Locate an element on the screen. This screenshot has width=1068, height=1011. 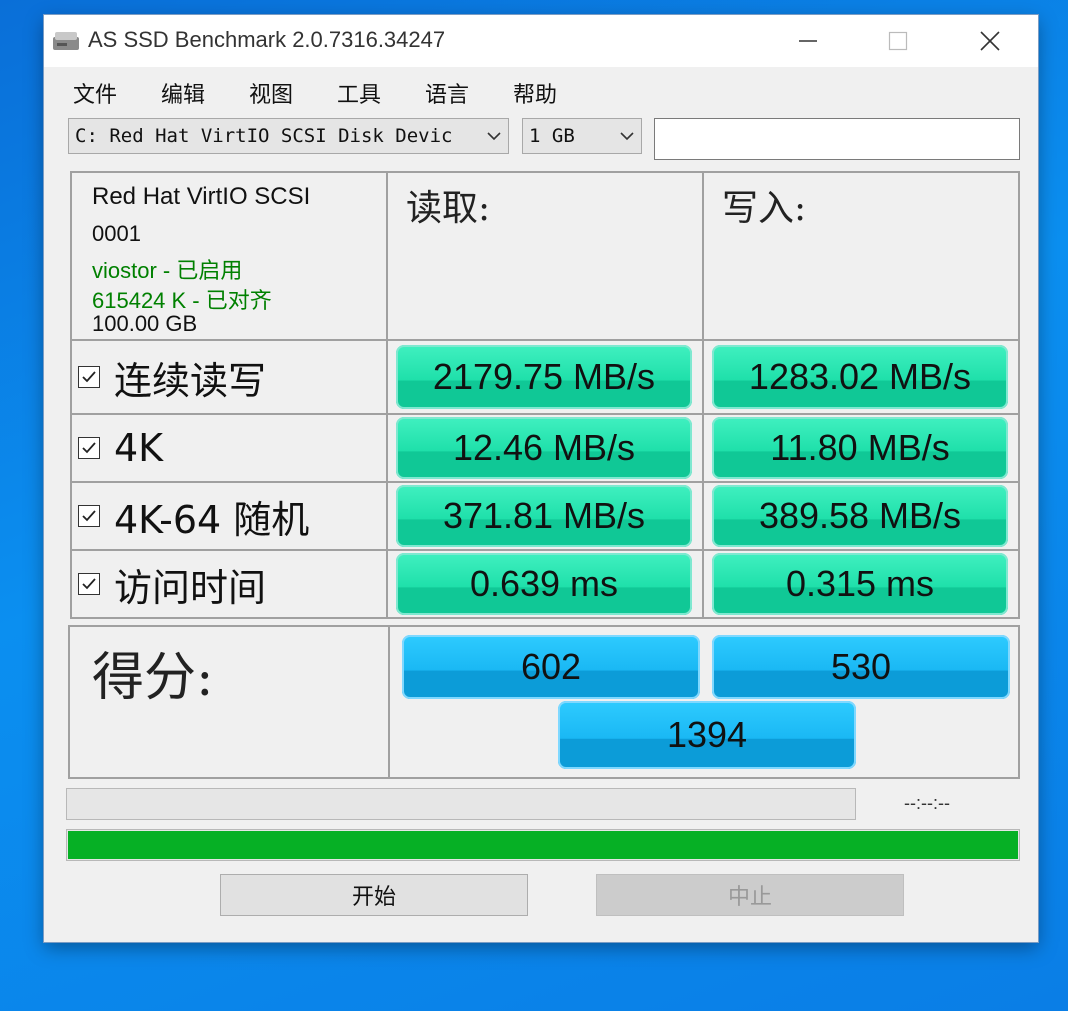
row-label-cell: 4K-64 随机 is located at coordinates (229, 516).